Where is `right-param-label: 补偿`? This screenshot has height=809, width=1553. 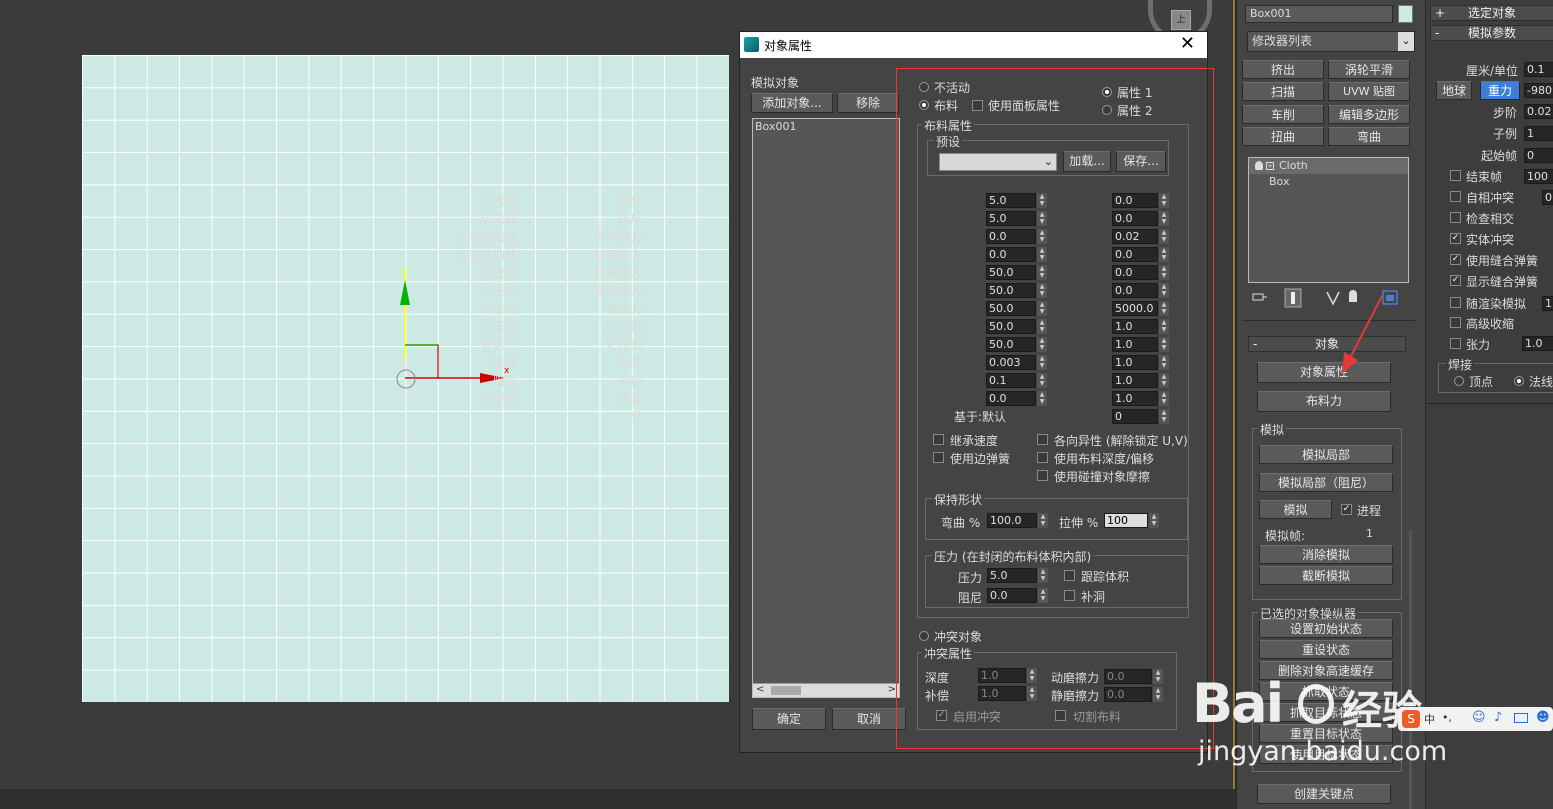 right-param-label: 补偿 is located at coordinates (629, 381).